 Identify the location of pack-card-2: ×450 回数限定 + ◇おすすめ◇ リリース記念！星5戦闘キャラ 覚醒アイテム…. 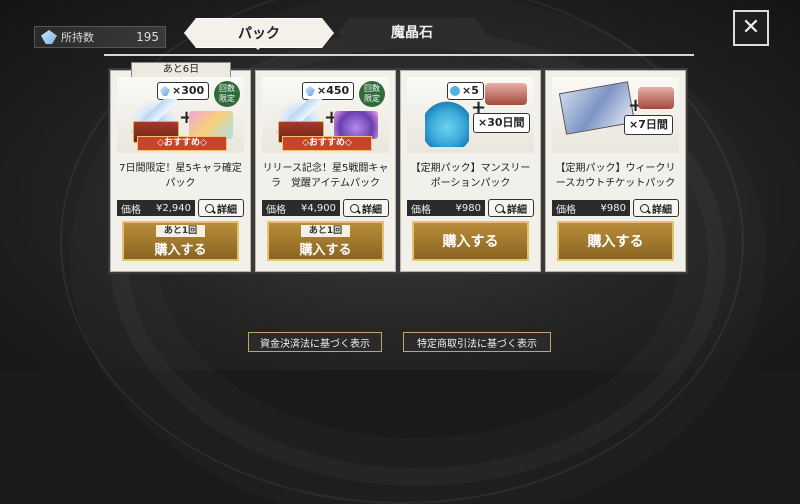
(325, 171).